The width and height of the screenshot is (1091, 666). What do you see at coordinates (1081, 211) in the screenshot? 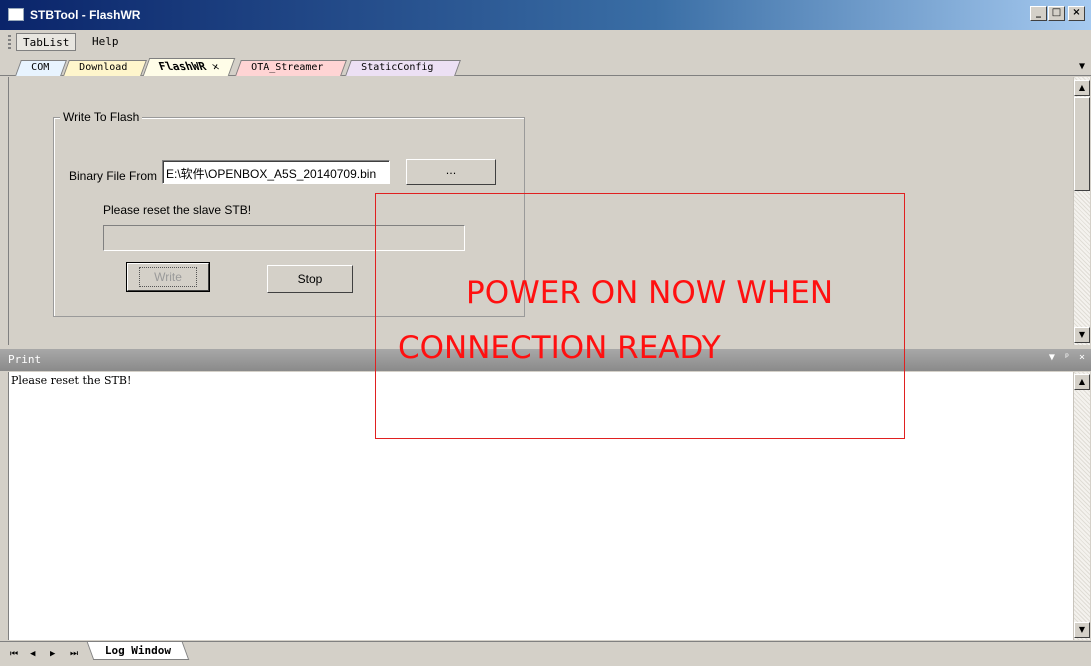
I see `top-scrollbar: ▲ ▼` at bounding box center [1081, 211].